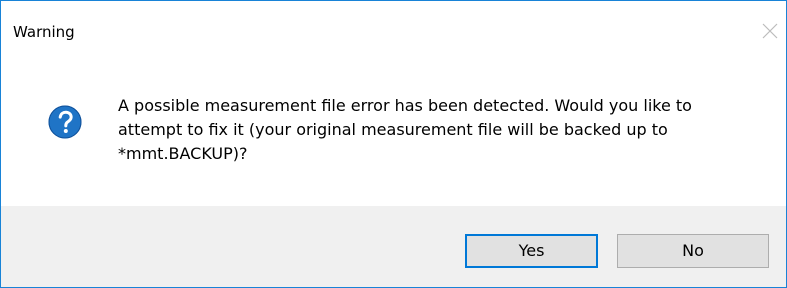  I want to click on close-icon, so click(770, 31).